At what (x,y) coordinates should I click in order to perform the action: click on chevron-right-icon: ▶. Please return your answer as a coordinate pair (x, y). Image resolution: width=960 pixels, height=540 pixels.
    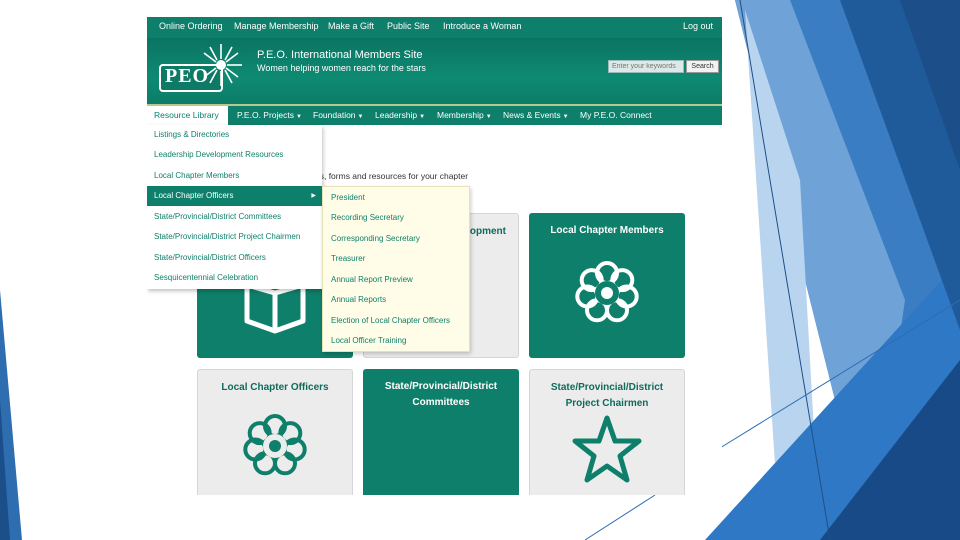
    Looking at the image, I should click on (313, 196).